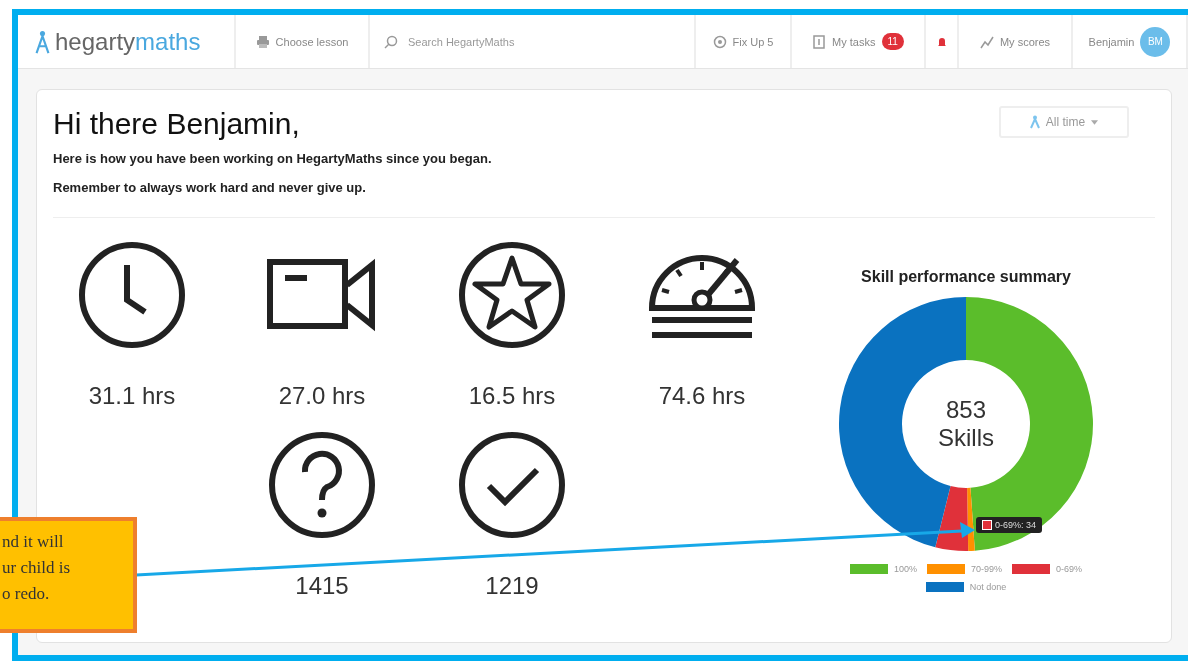 Image resolution: width=1188 pixels, height=661 pixels. Describe the element at coordinates (941, 41) in the screenshot. I see `bell-icon` at that location.